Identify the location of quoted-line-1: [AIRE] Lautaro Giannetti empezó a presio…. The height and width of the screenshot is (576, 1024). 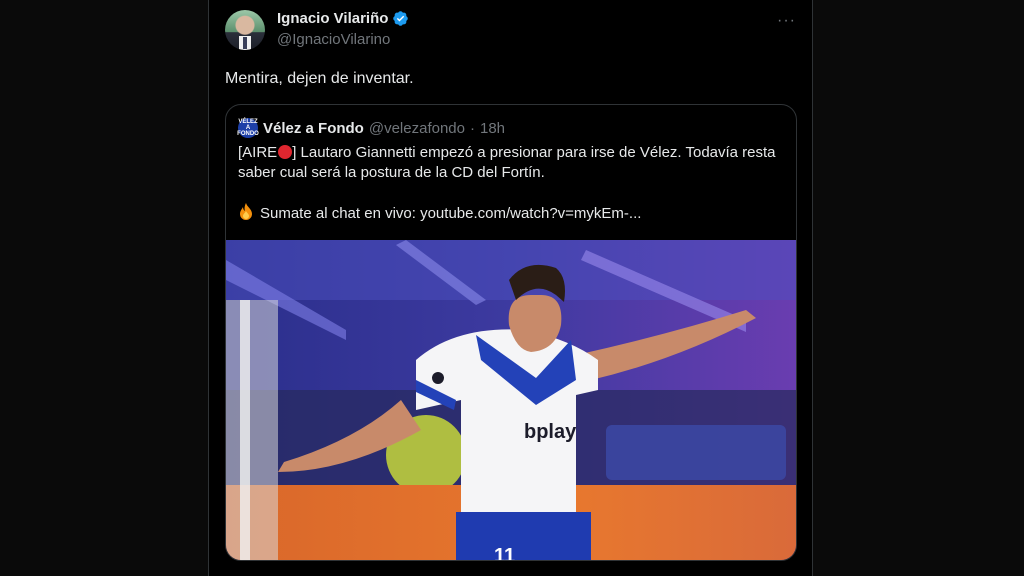
(510, 163).